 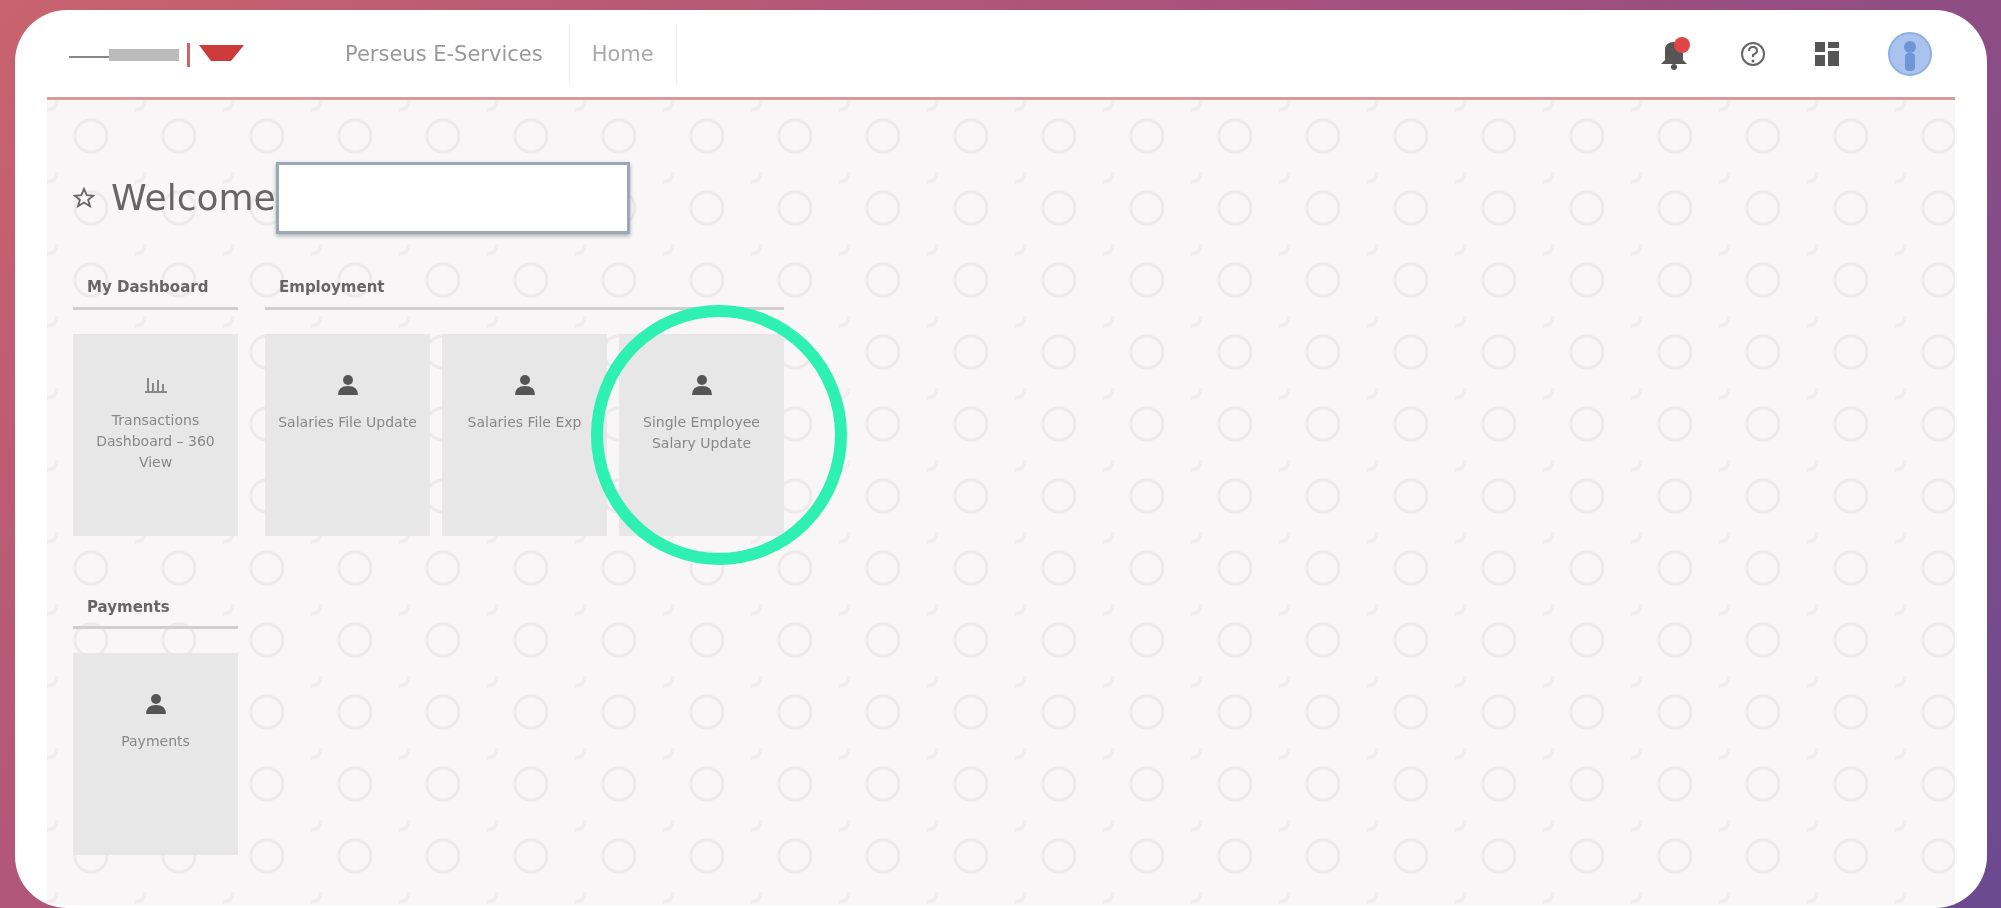 What do you see at coordinates (524, 434) in the screenshot?
I see `tile-button: Salaries File Exp` at bounding box center [524, 434].